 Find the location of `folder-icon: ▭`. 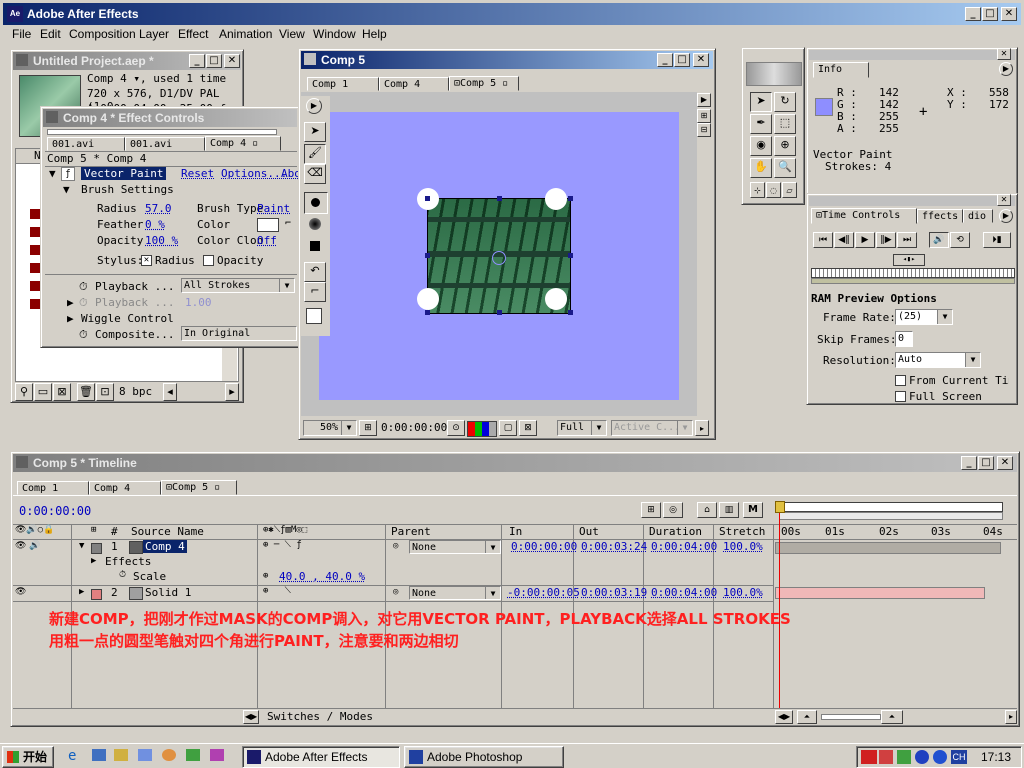

folder-icon: ▭ is located at coordinates (43, 392).